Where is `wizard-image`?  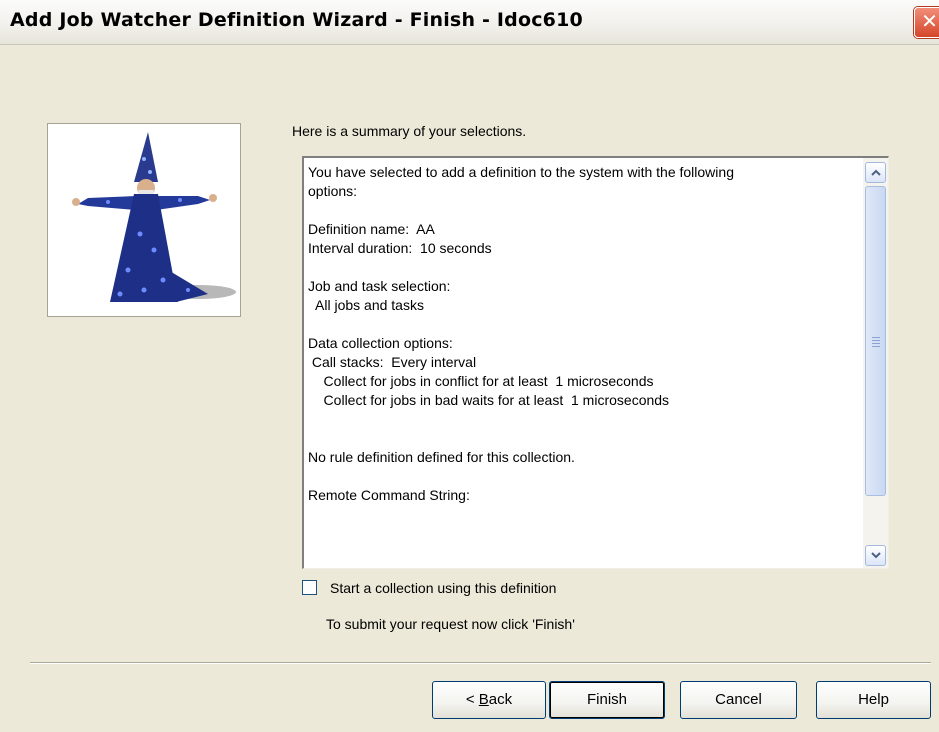
wizard-image is located at coordinates (144, 220).